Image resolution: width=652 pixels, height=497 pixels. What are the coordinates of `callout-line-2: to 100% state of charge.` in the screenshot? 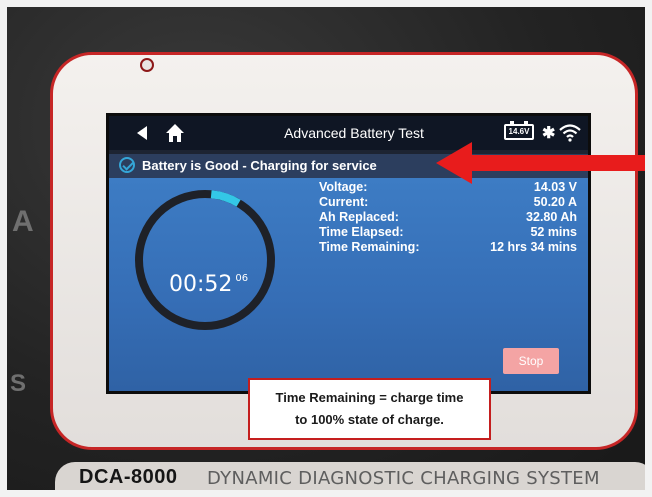 It's located at (369, 419).